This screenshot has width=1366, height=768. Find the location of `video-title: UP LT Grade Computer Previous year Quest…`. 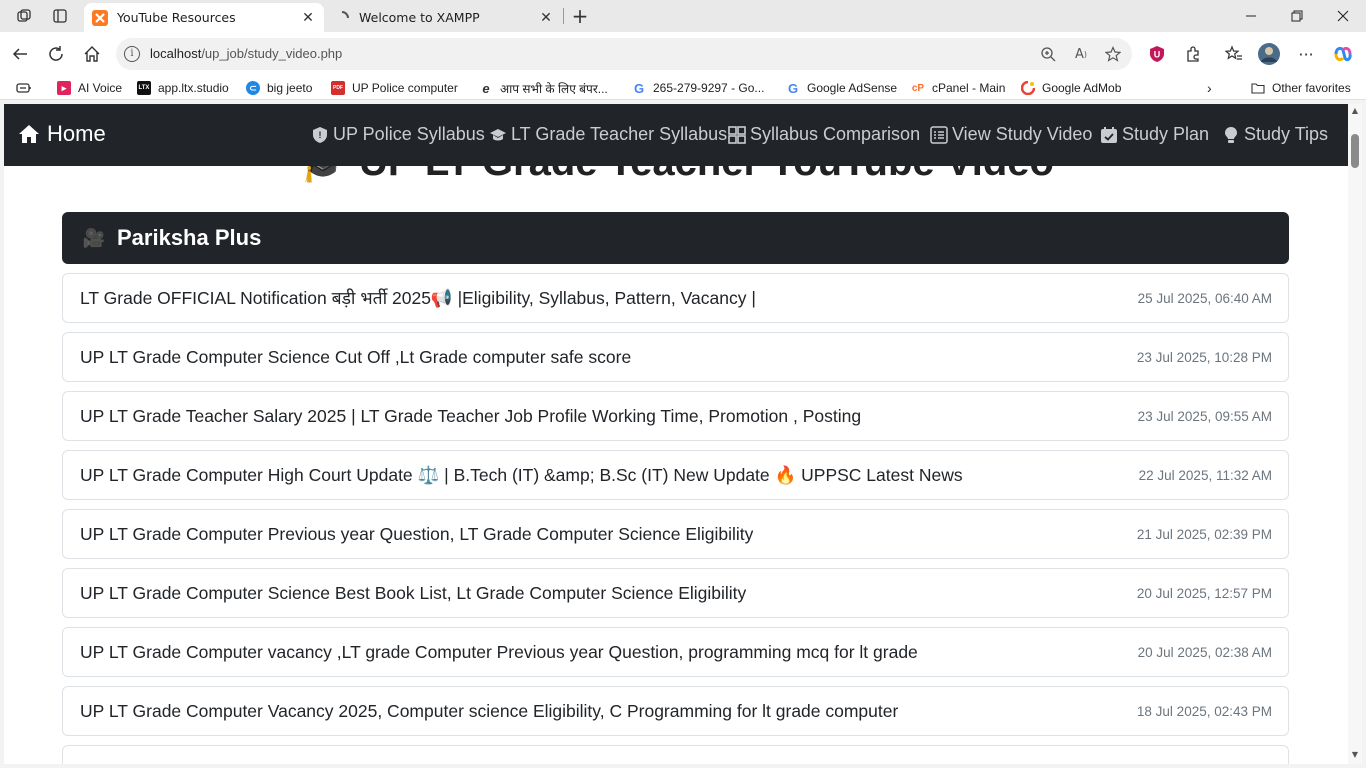

video-title: UP LT Grade Computer Previous year Quest… is located at coordinates (416, 534).